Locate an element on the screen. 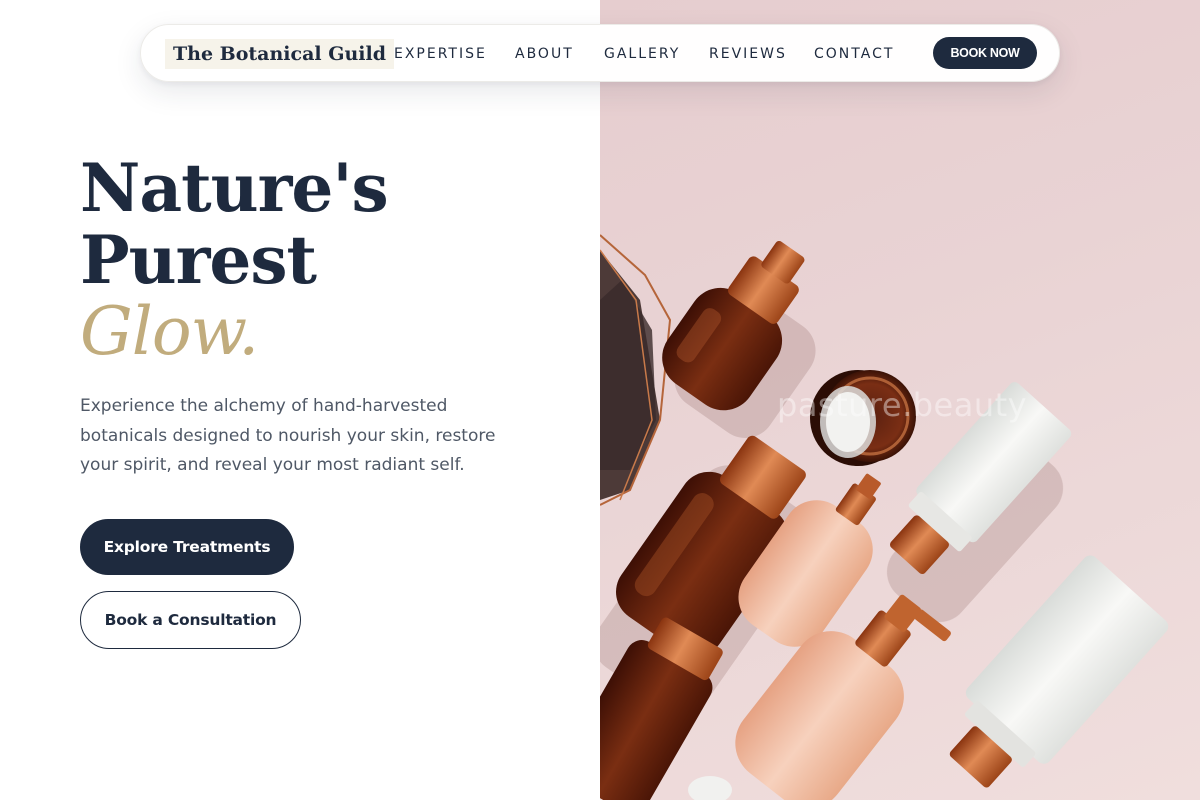 This screenshot has height=800, width=1200. explore-treatments-button: Explore Treatments is located at coordinates (187, 547).